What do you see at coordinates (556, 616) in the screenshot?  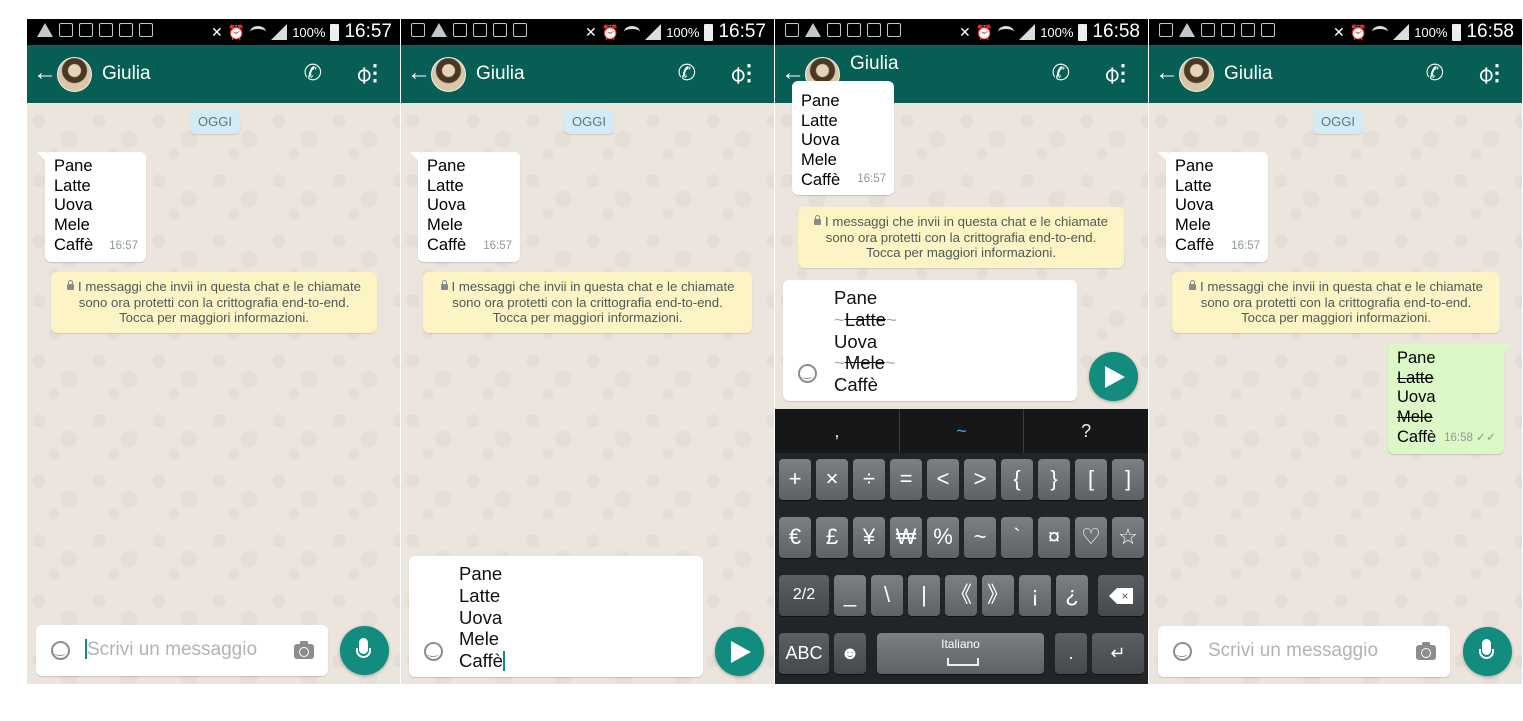 I see `message-input: Pane Latte Uova Mele Caffè` at bounding box center [556, 616].